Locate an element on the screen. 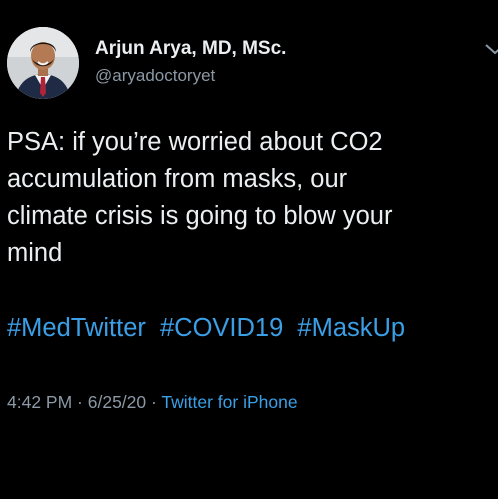 The height and width of the screenshot is (499, 498). tweet-text-line: accumulation from masks, our is located at coordinates (177, 179).